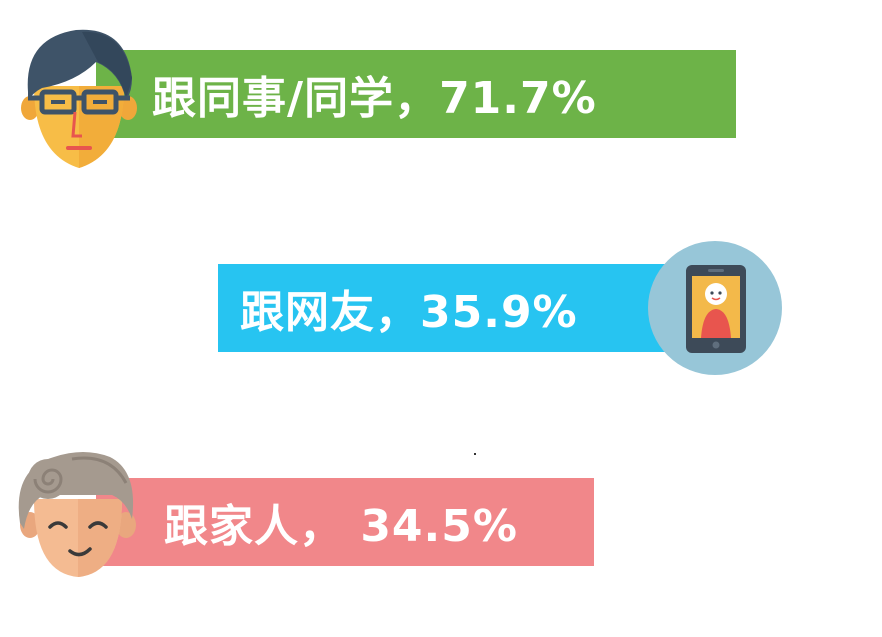  Describe the element at coordinates (409, 312) in the screenshot. I see `bar-label-online-friends: 跟网友，35.9%` at that location.